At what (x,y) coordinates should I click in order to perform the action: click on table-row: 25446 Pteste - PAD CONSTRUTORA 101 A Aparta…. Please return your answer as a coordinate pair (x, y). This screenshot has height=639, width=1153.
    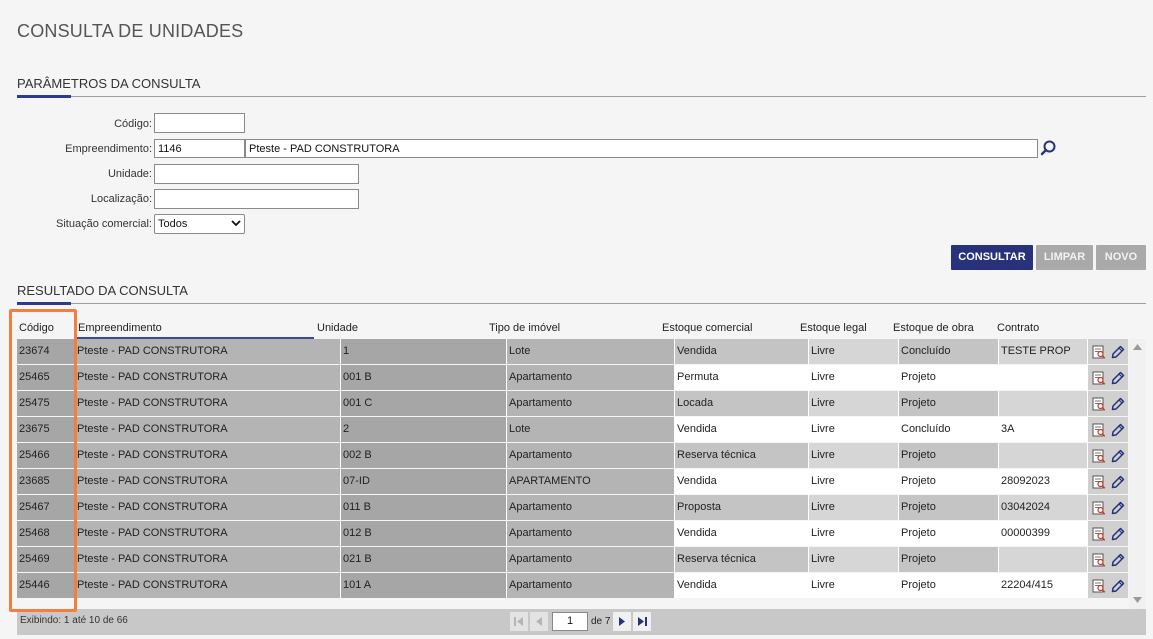
    Looking at the image, I should click on (572, 585).